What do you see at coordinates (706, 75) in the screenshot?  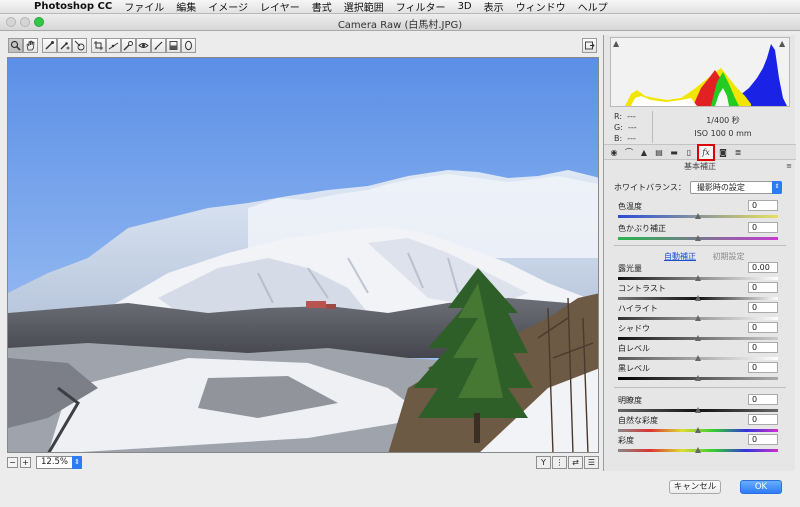 I see `histogram-graph` at bounding box center [706, 75].